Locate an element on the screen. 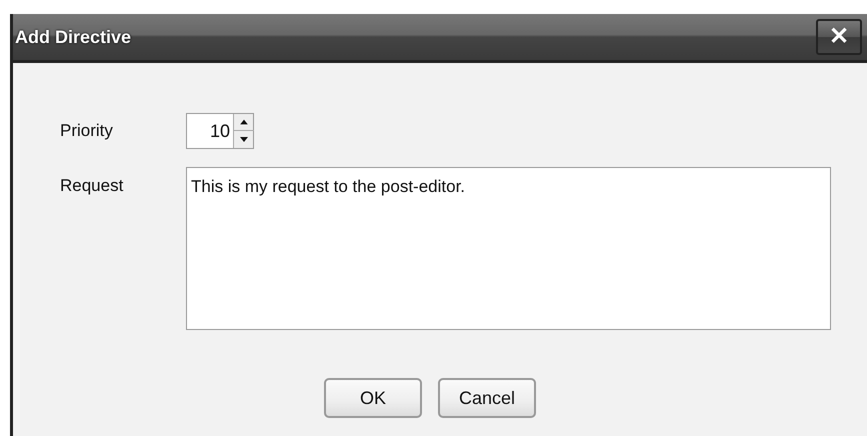  close-button: ✕ is located at coordinates (839, 37).